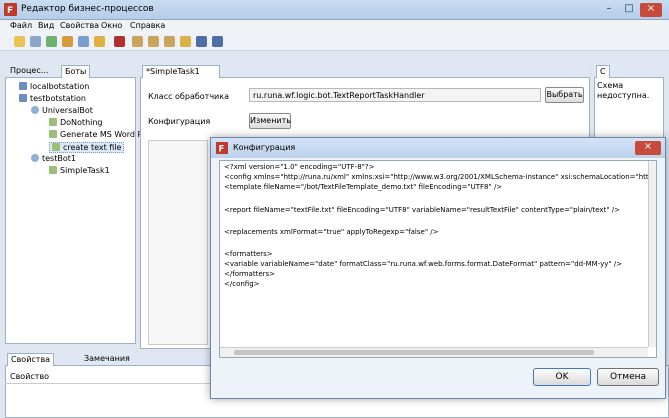 The image size is (669, 418). Describe the element at coordinates (242, 284) in the screenshot. I see `xml-line: </config>` at that location.